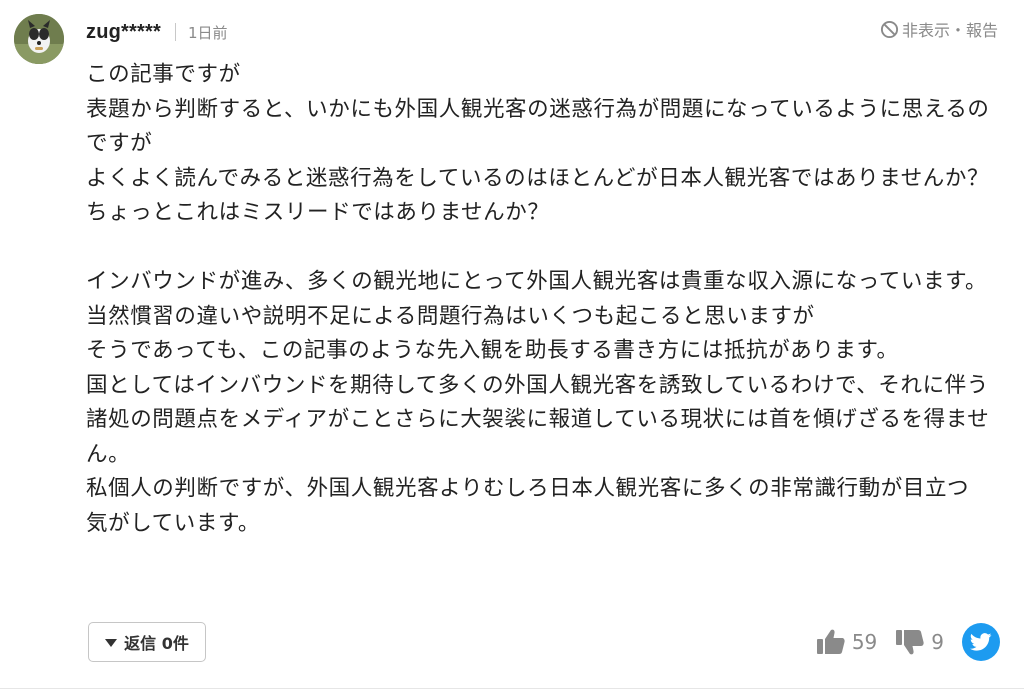 This screenshot has height=689, width=1024. I want to click on avatar-image, so click(39, 39).